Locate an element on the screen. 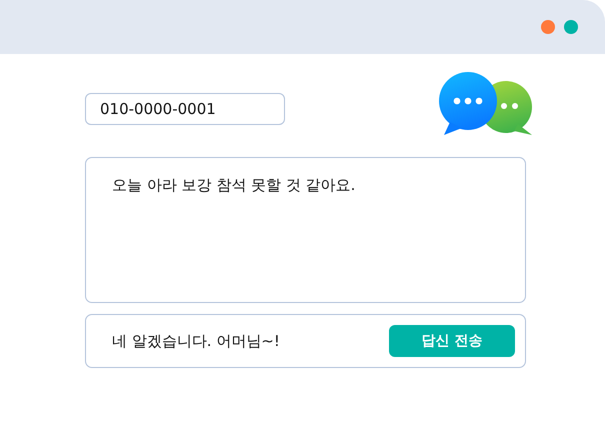 The width and height of the screenshot is (605, 424). chat-bubbles-icon is located at coordinates (485, 103).